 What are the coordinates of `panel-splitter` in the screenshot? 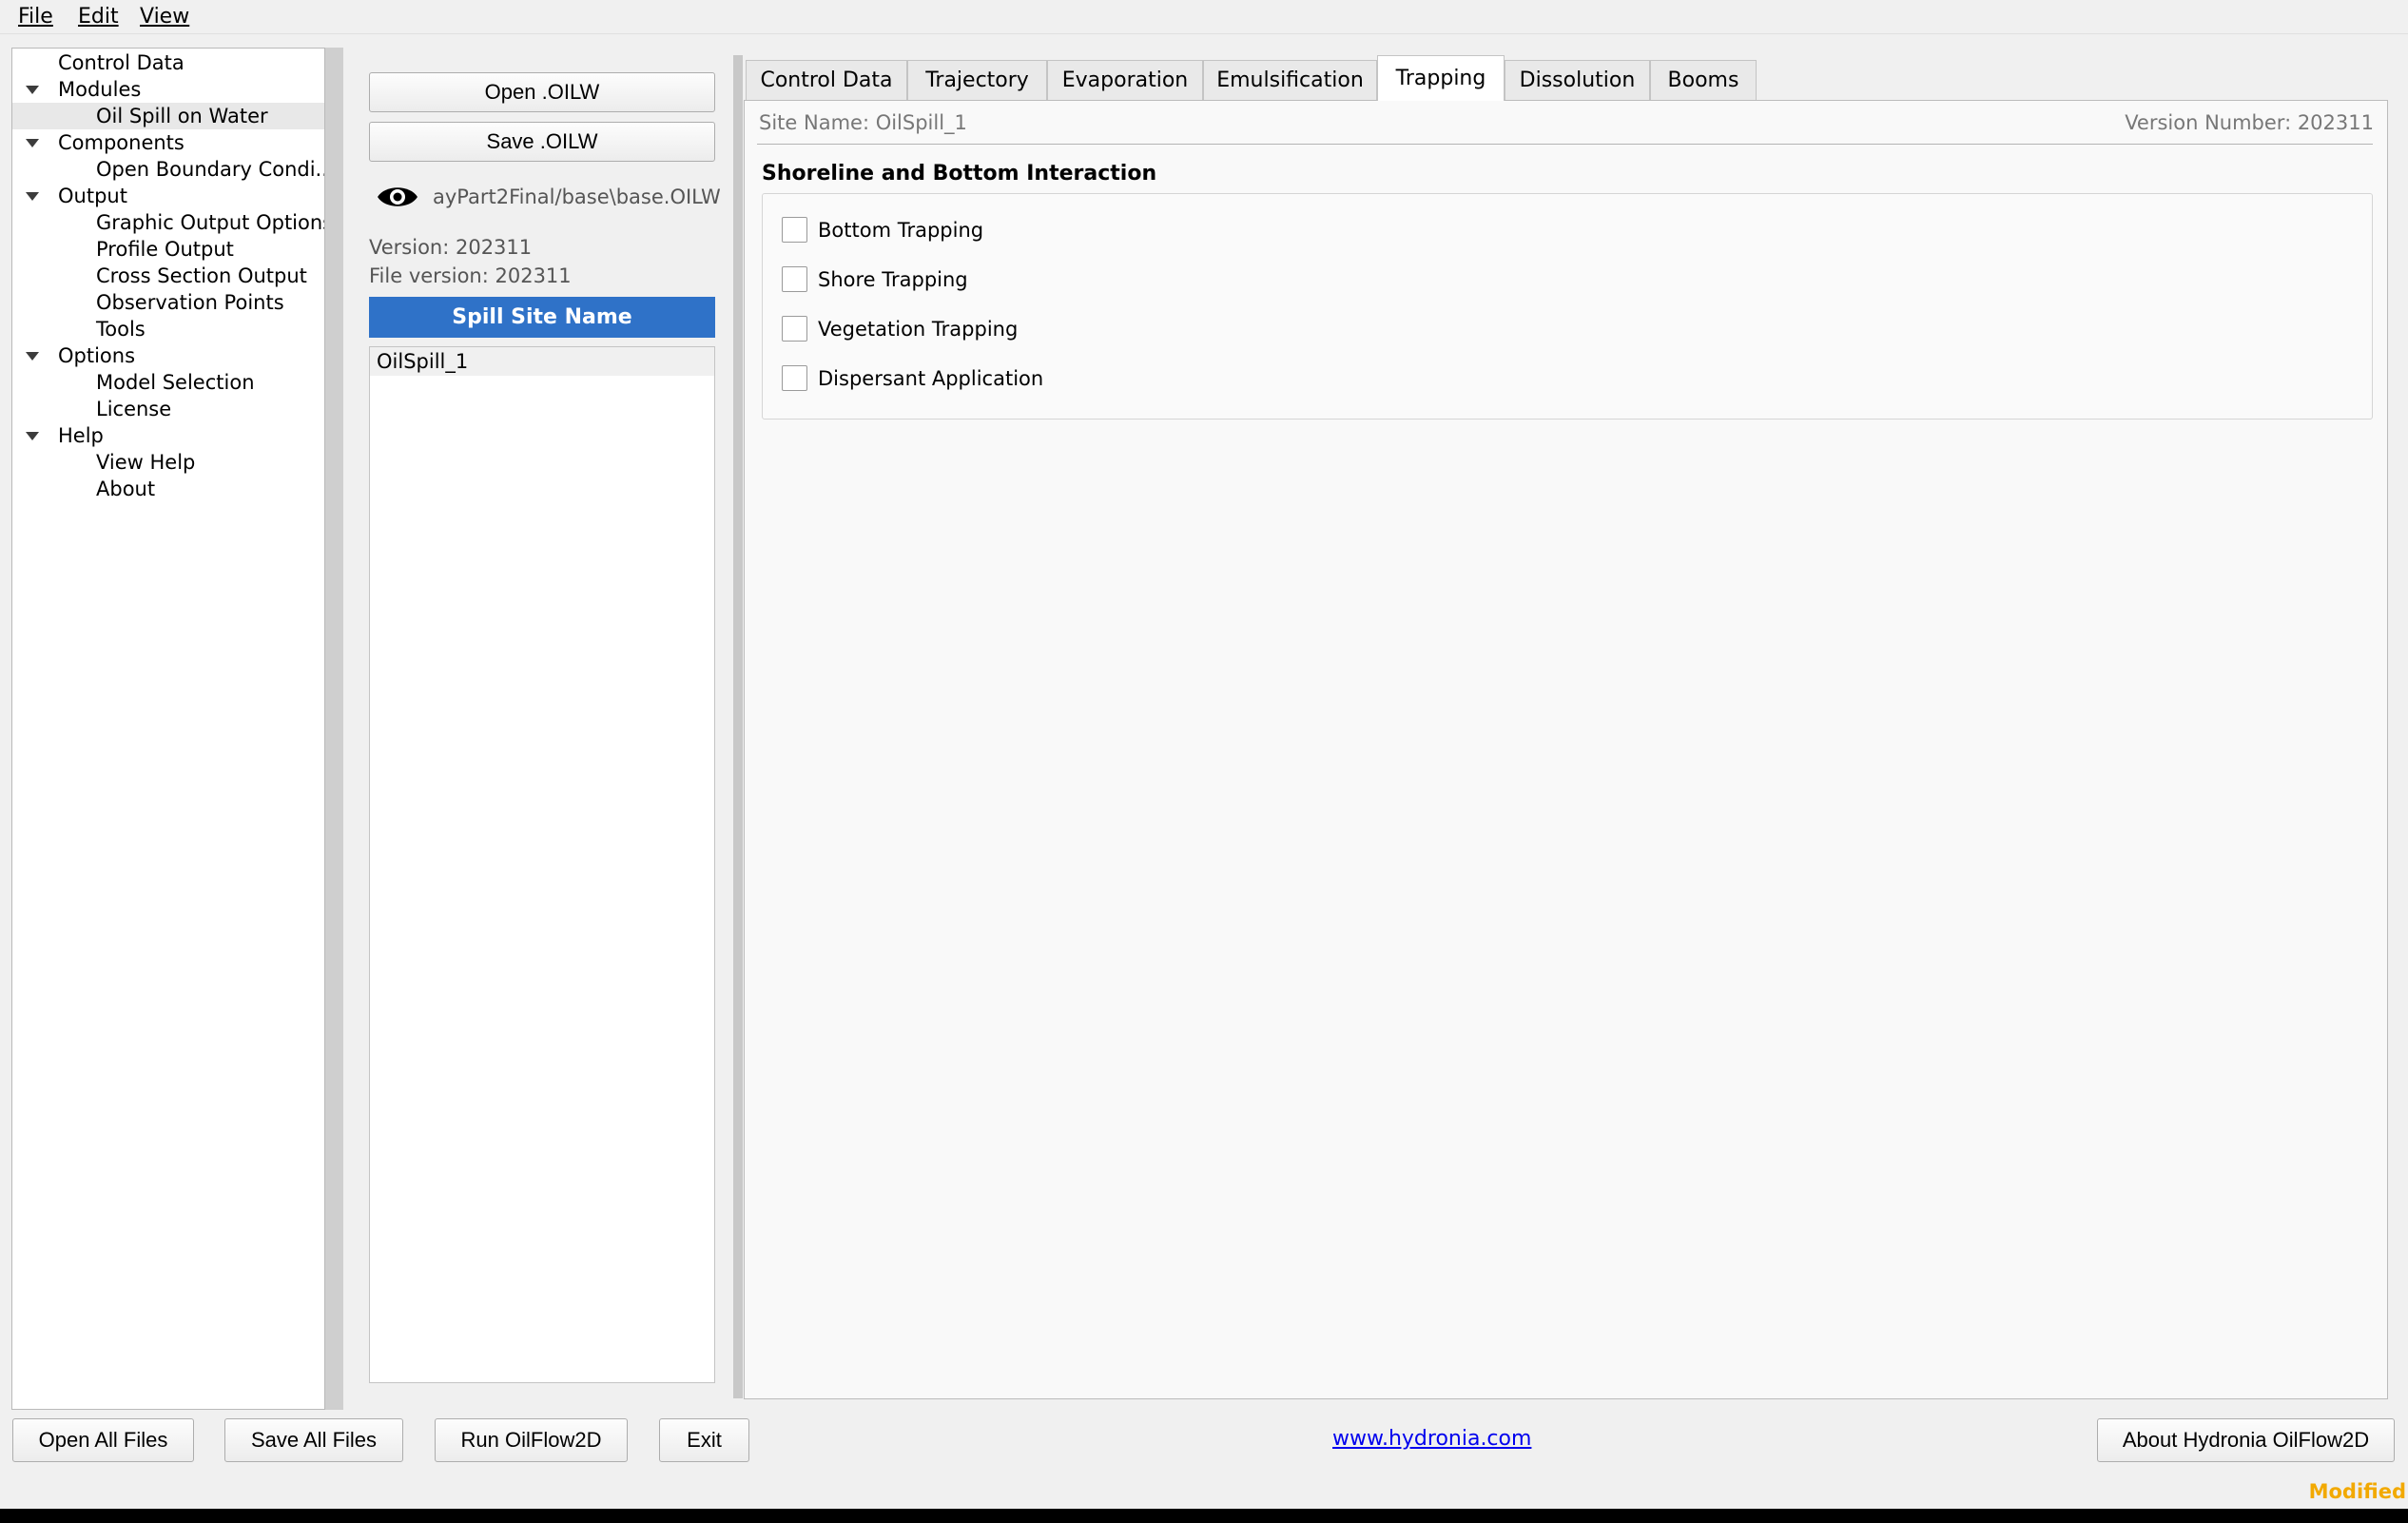 It's located at (738, 726).